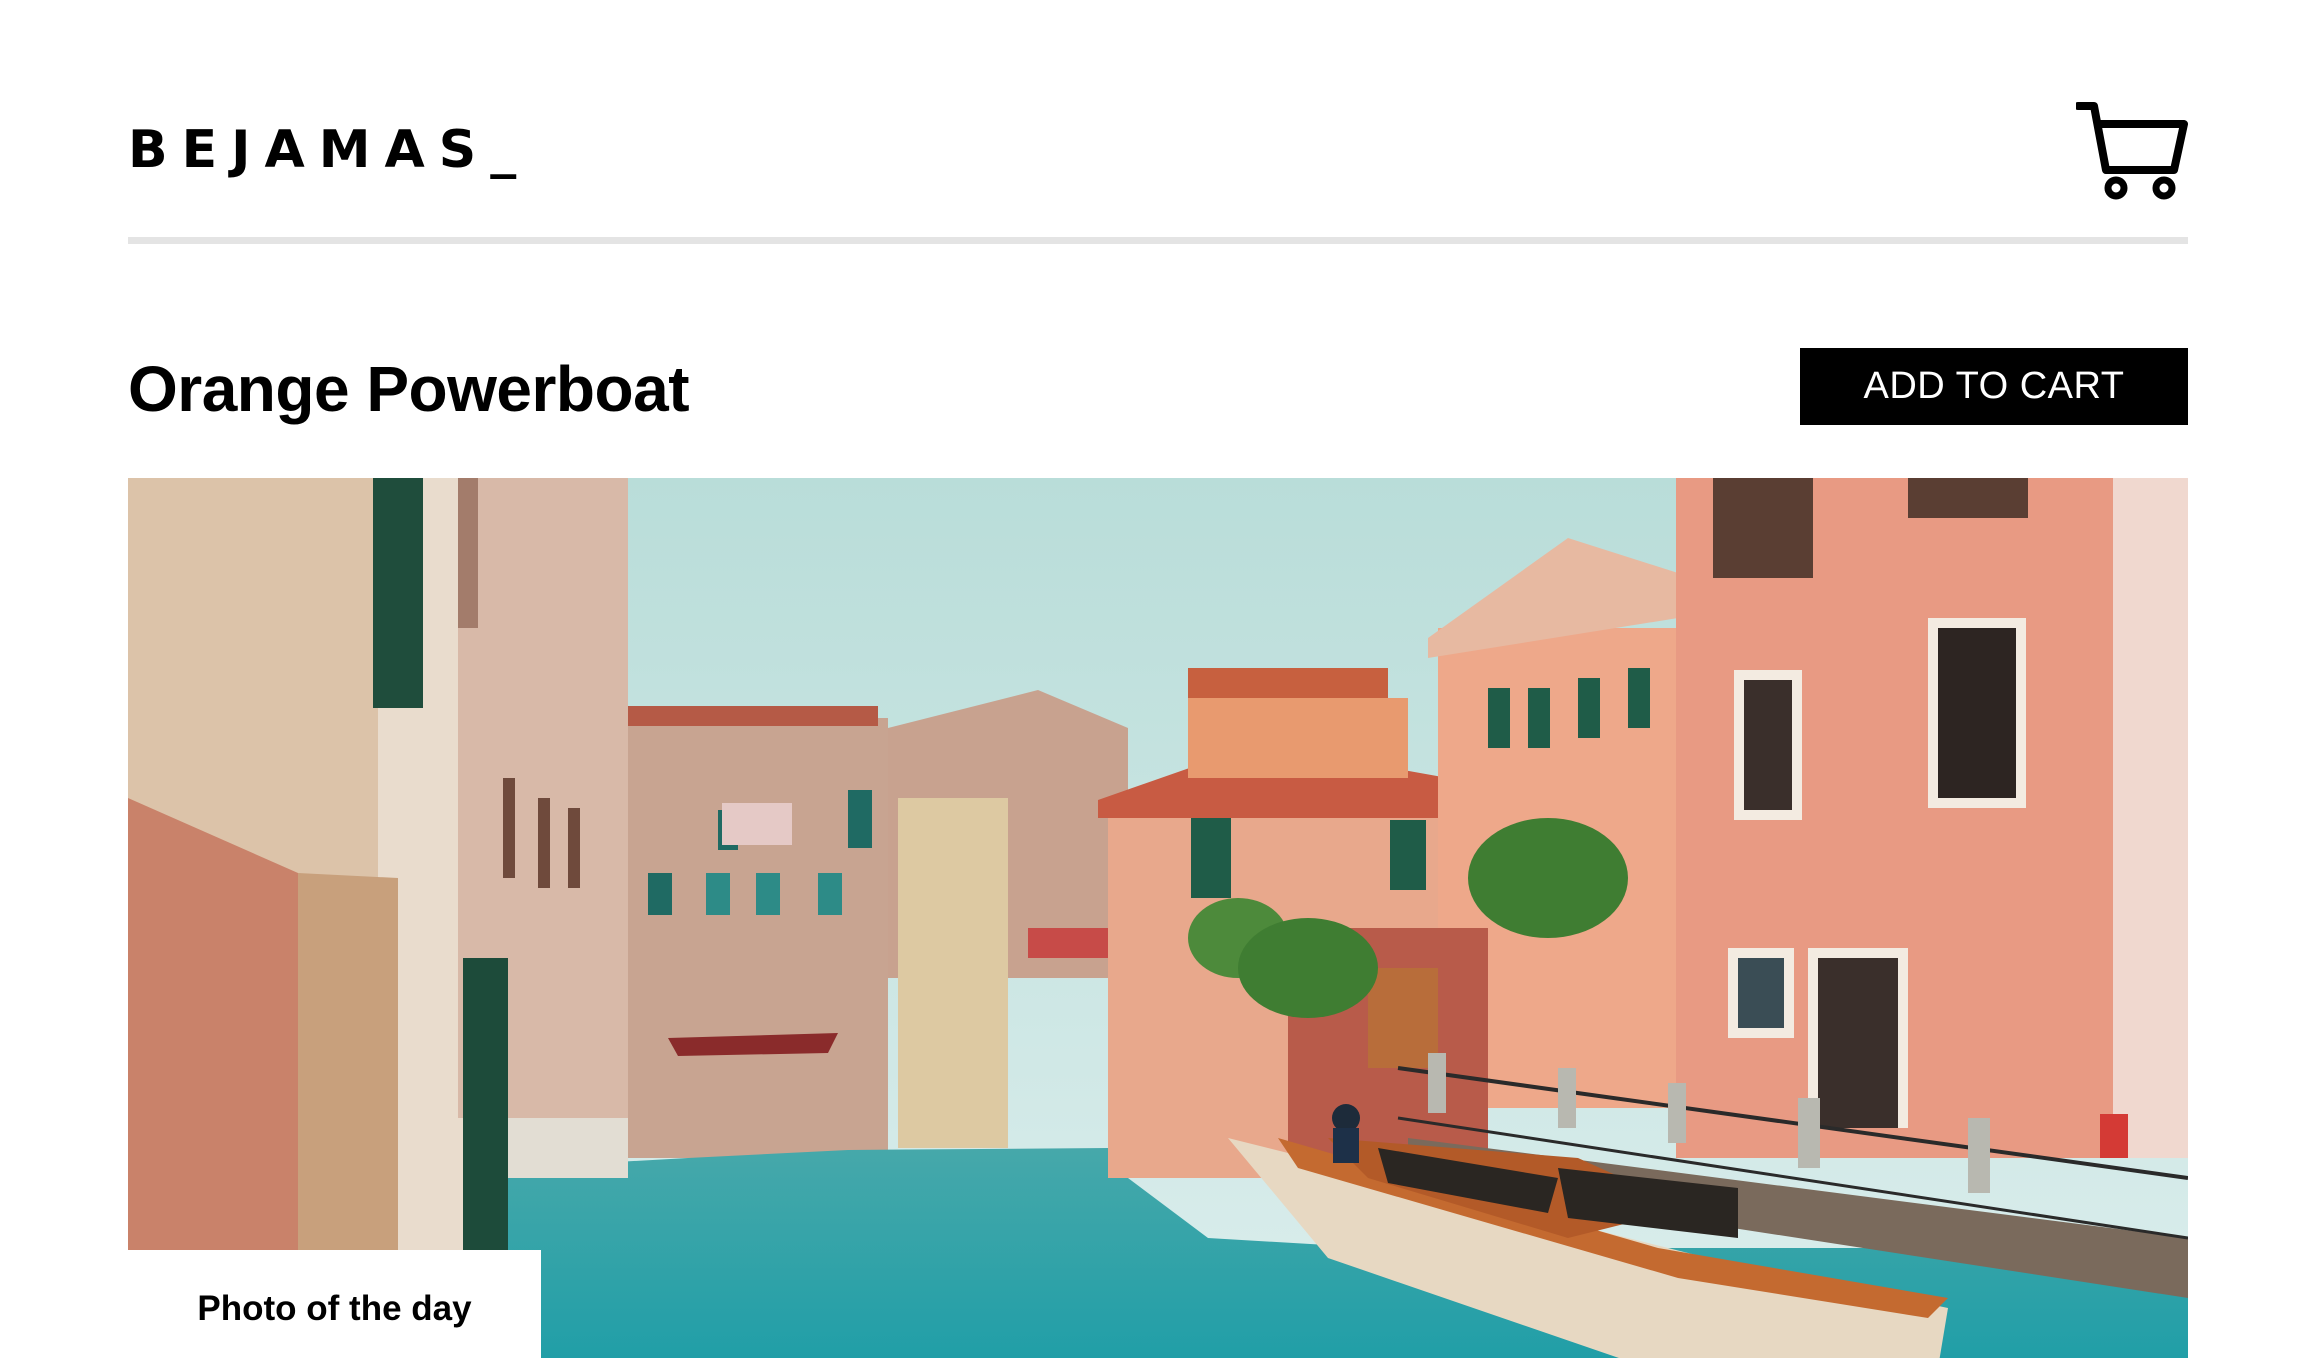 The width and height of the screenshot is (2300, 1358). I want to click on photo-of-the-day-badge: Photo of the day, so click(334, 1304).